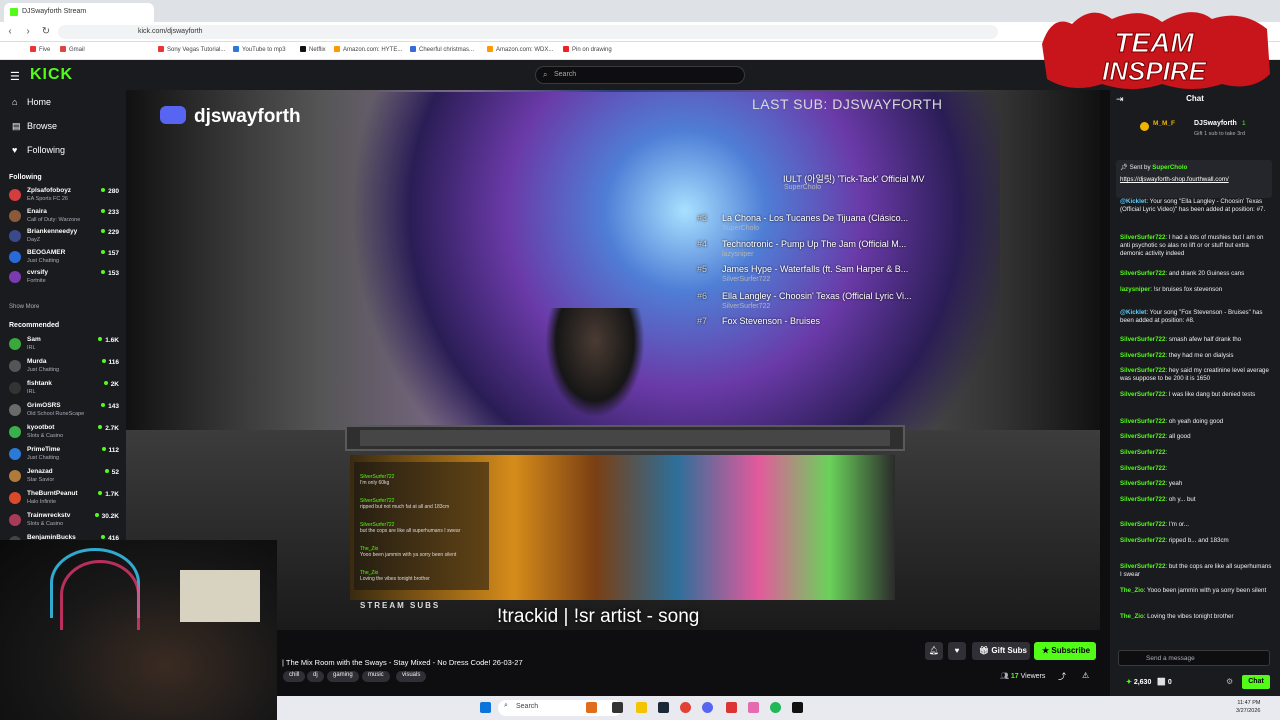 This screenshot has width=1280, height=720. What do you see at coordinates (640, 75) in the screenshot?
I see `search-input: ⌕ Search` at bounding box center [640, 75].